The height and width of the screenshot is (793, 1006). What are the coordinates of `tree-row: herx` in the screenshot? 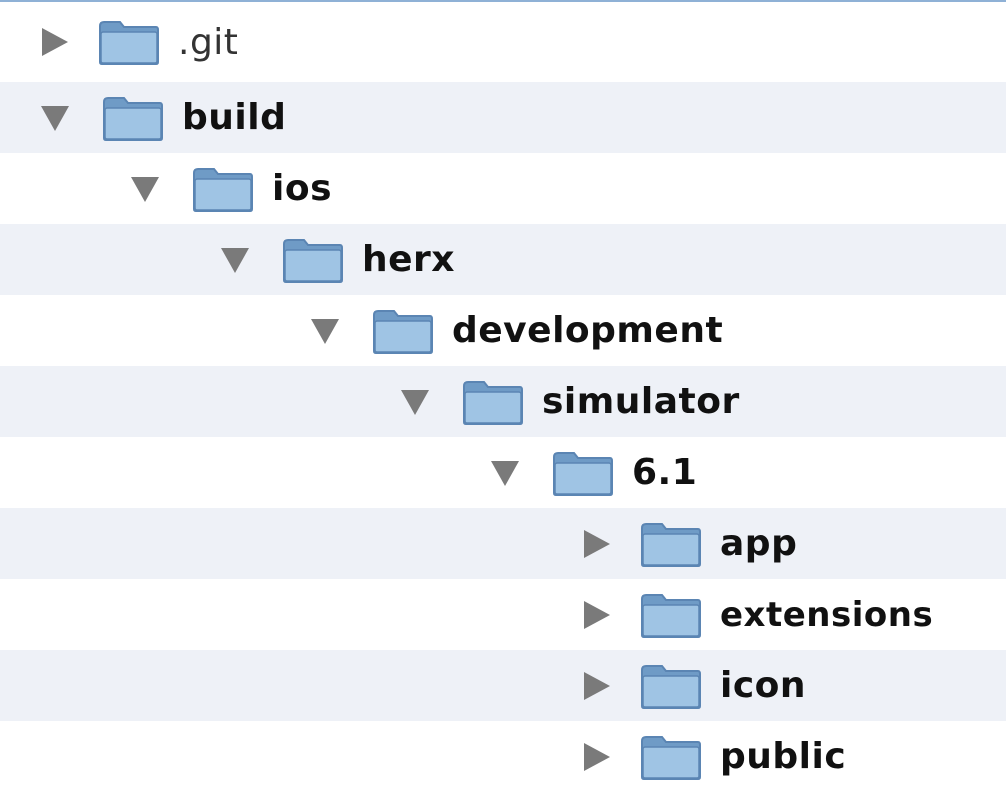 It's located at (503, 259).